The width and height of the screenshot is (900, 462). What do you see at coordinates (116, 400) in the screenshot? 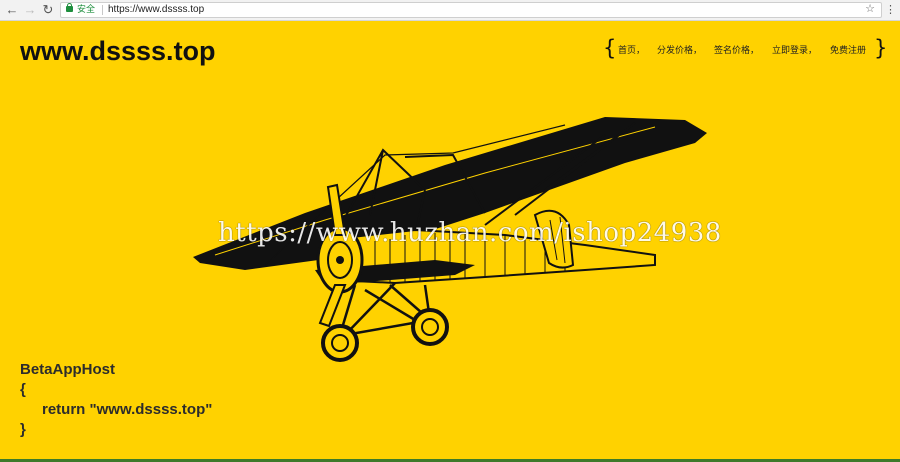
I see `code-block: BetaAppHost { return "www.dssss.top" }` at bounding box center [116, 400].